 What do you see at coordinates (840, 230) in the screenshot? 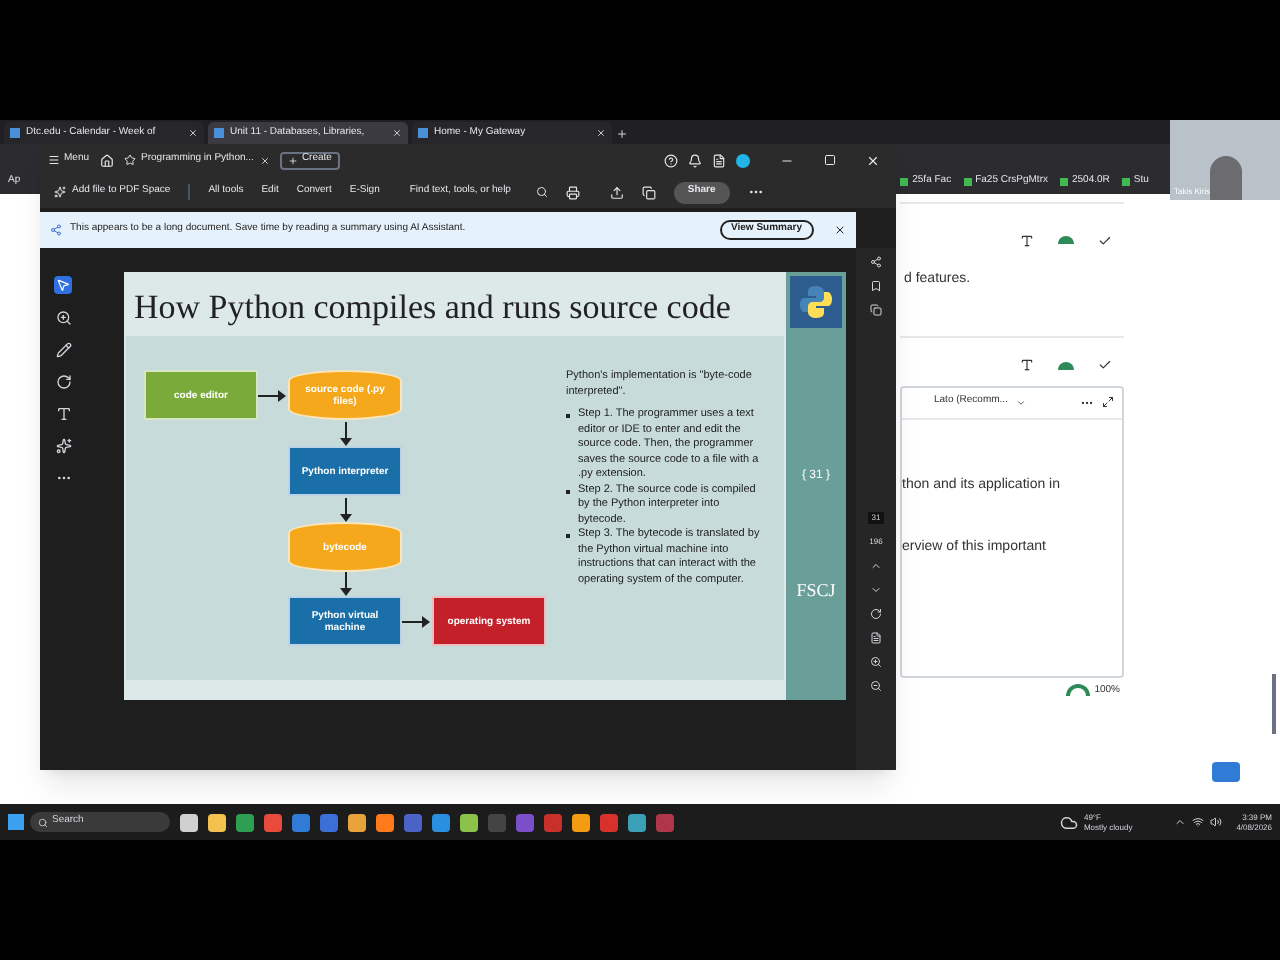
I see `close-icon` at bounding box center [840, 230].